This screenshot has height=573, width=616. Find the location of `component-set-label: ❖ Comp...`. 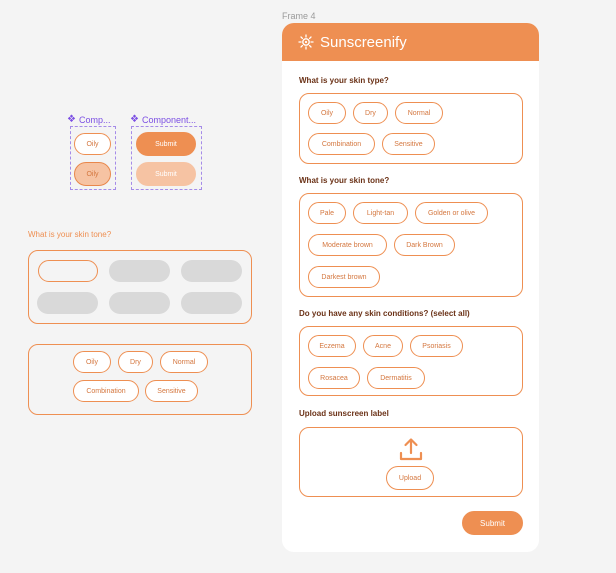

component-set-label: ❖ Comp... is located at coordinates (88, 119).